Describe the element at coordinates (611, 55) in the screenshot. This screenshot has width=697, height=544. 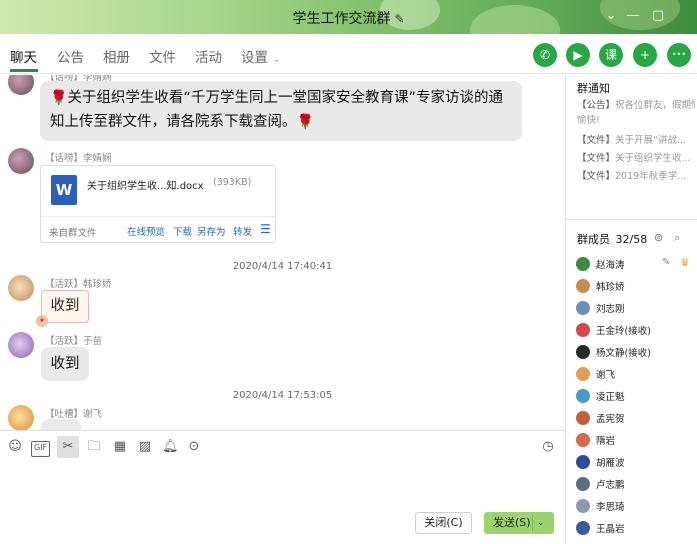
I see `classroom-icon: 课` at that location.